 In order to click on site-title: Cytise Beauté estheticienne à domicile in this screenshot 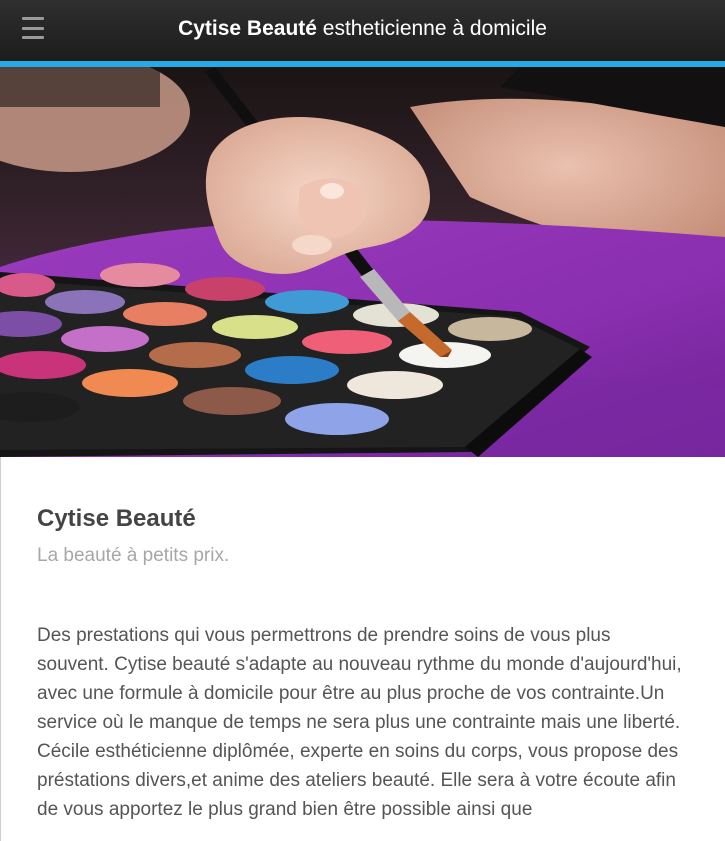, I will do `click(362, 29)`.